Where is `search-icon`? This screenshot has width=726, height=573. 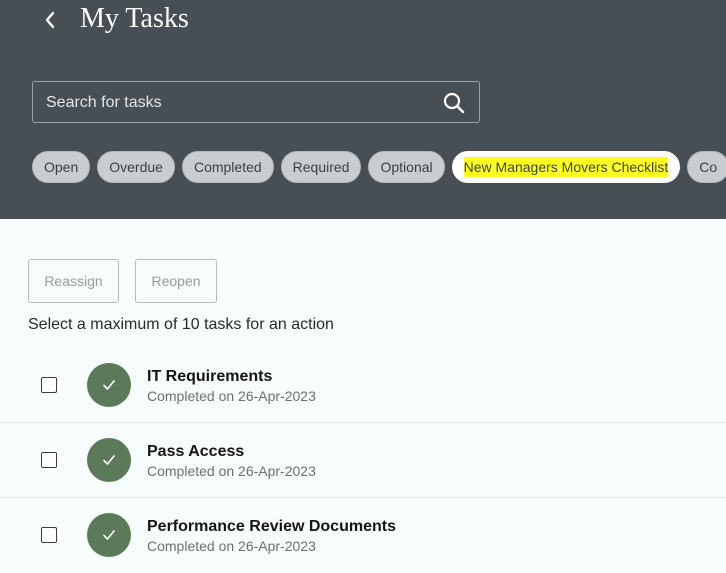
search-icon is located at coordinates (454, 103).